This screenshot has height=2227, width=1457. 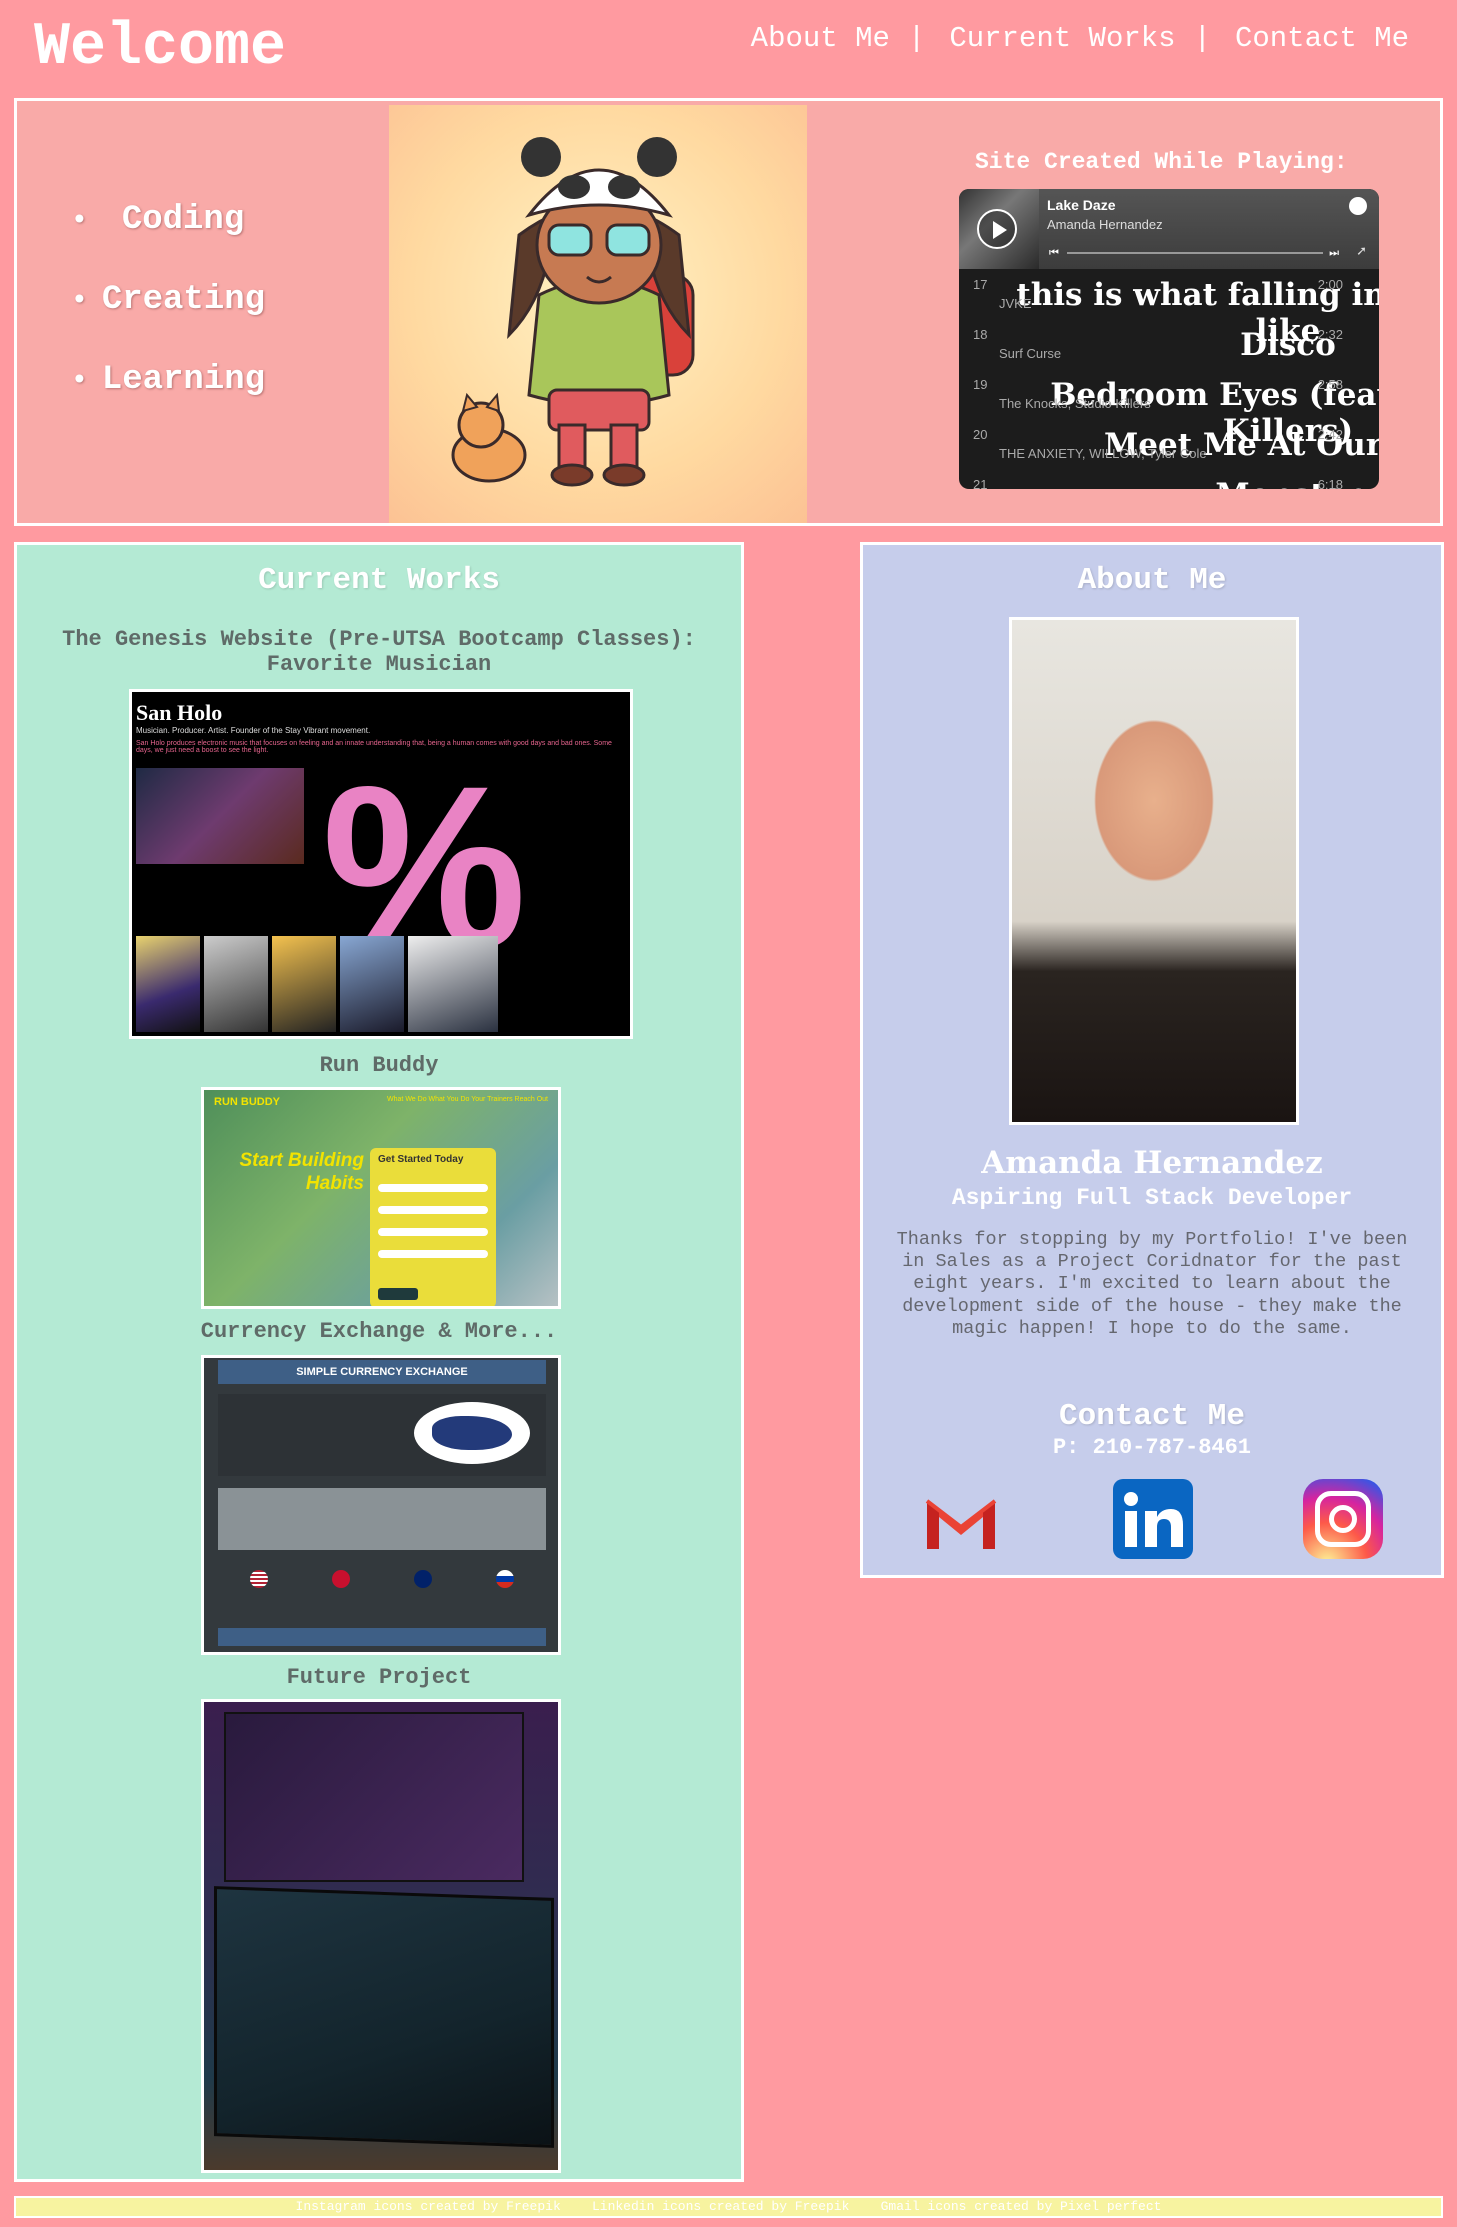 What do you see at coordinates (160, 48) in the screenshot?
I see `site-title: Welcome` at bounding box center [160, 48].